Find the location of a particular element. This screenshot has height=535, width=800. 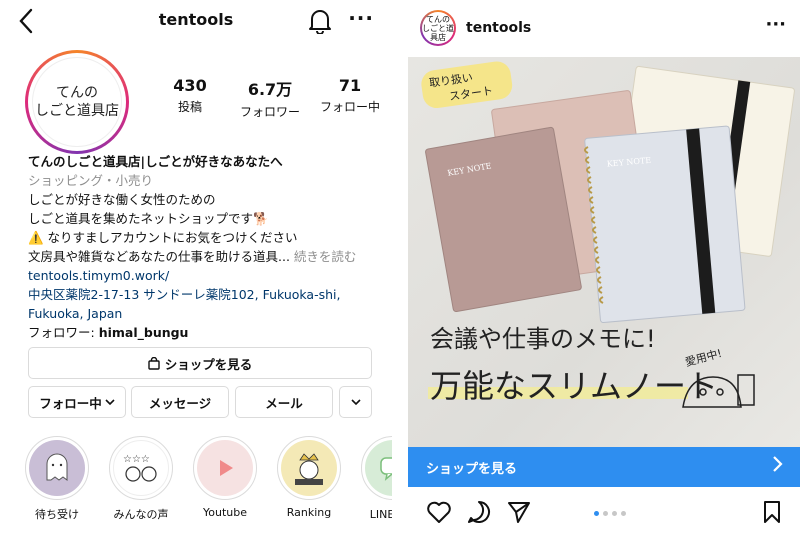

stat-label: 投稿 is located at coordinates (189, 107).